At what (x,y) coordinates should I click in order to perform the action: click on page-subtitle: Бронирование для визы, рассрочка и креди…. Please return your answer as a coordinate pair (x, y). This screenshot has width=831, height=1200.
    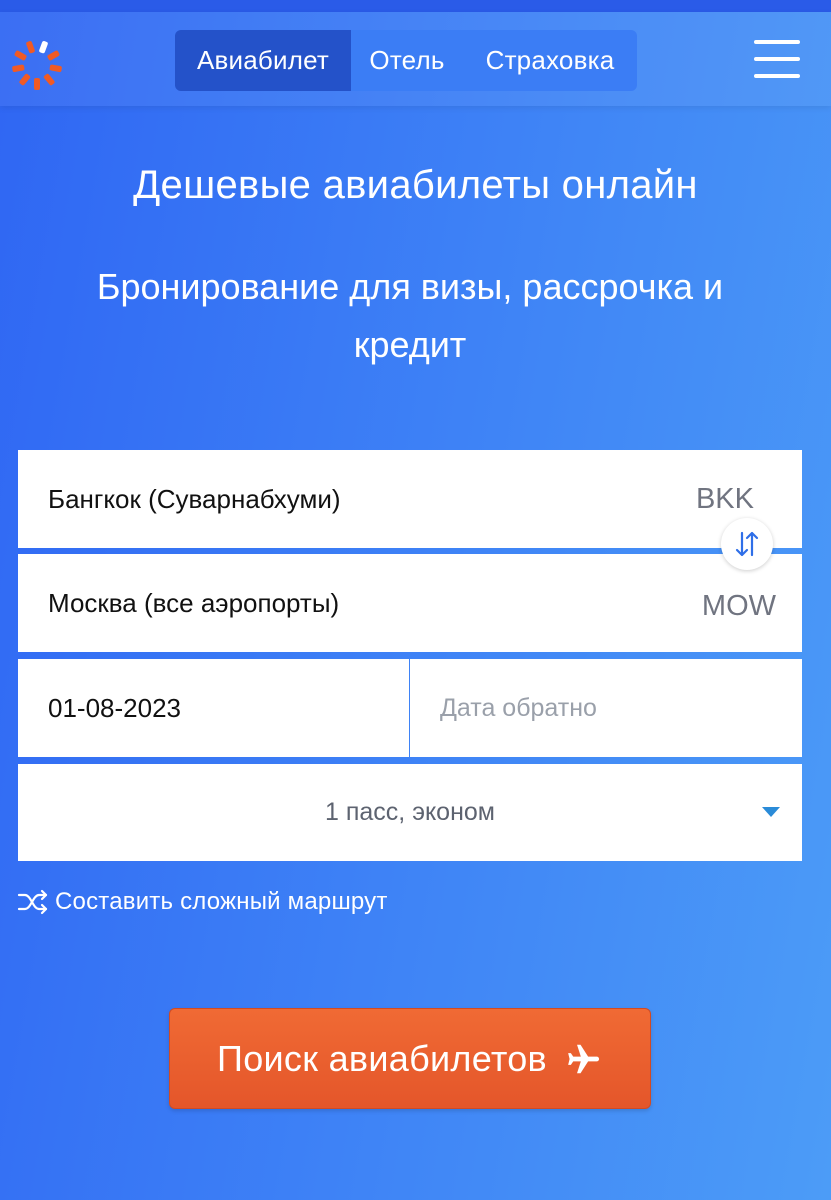
    Looking at the image, I should click on (410, 315).